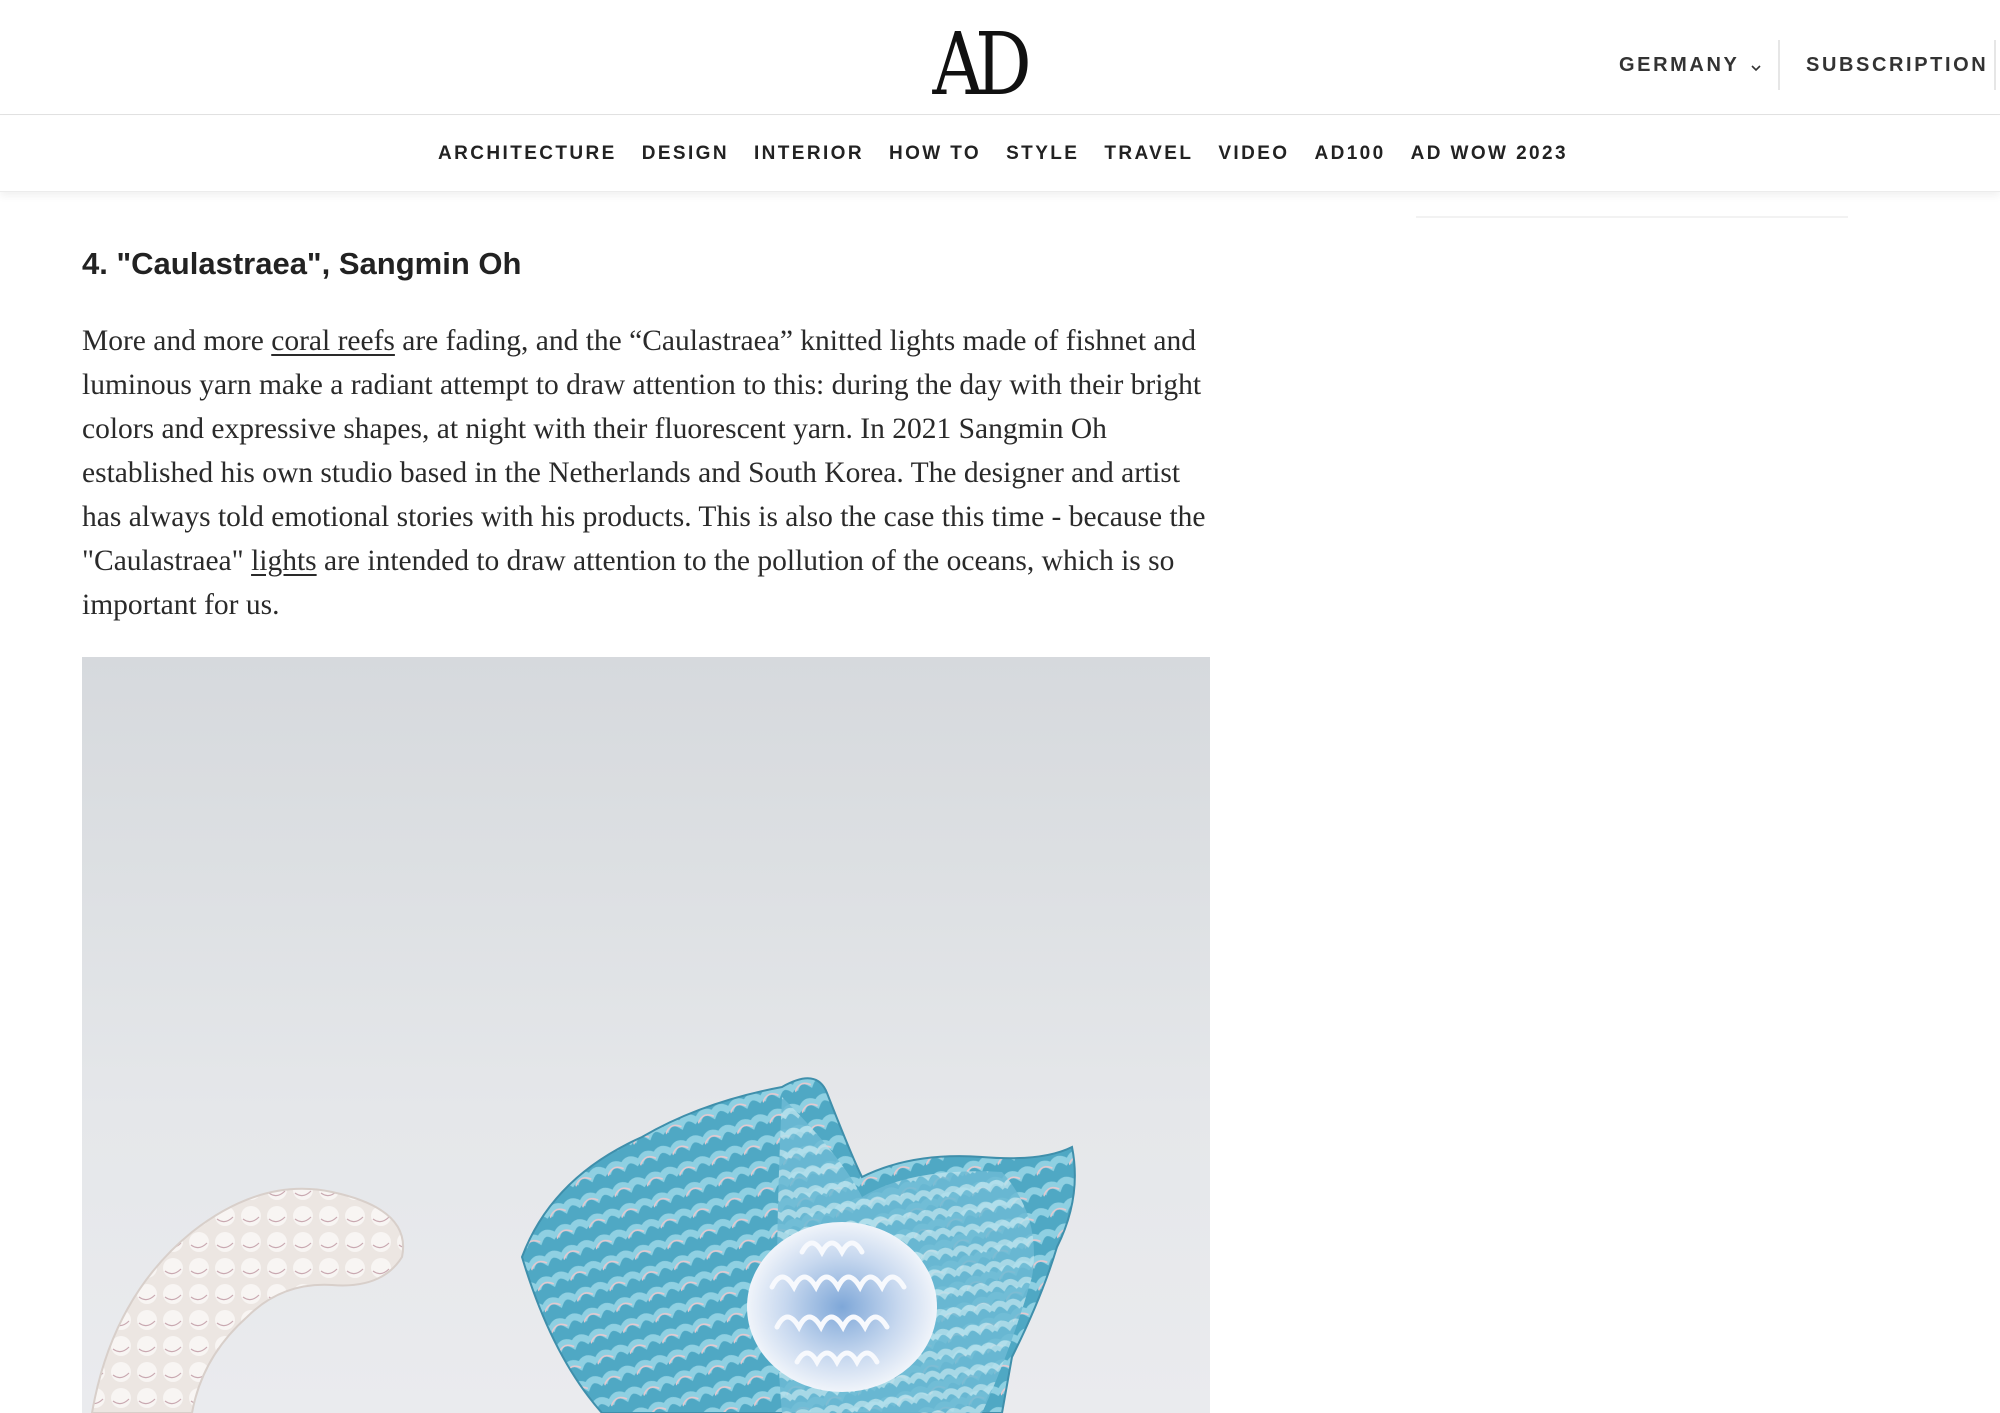 This screenshot has height=1413, width=2000. I want to click on lights-link: lights, so click(284, 561).